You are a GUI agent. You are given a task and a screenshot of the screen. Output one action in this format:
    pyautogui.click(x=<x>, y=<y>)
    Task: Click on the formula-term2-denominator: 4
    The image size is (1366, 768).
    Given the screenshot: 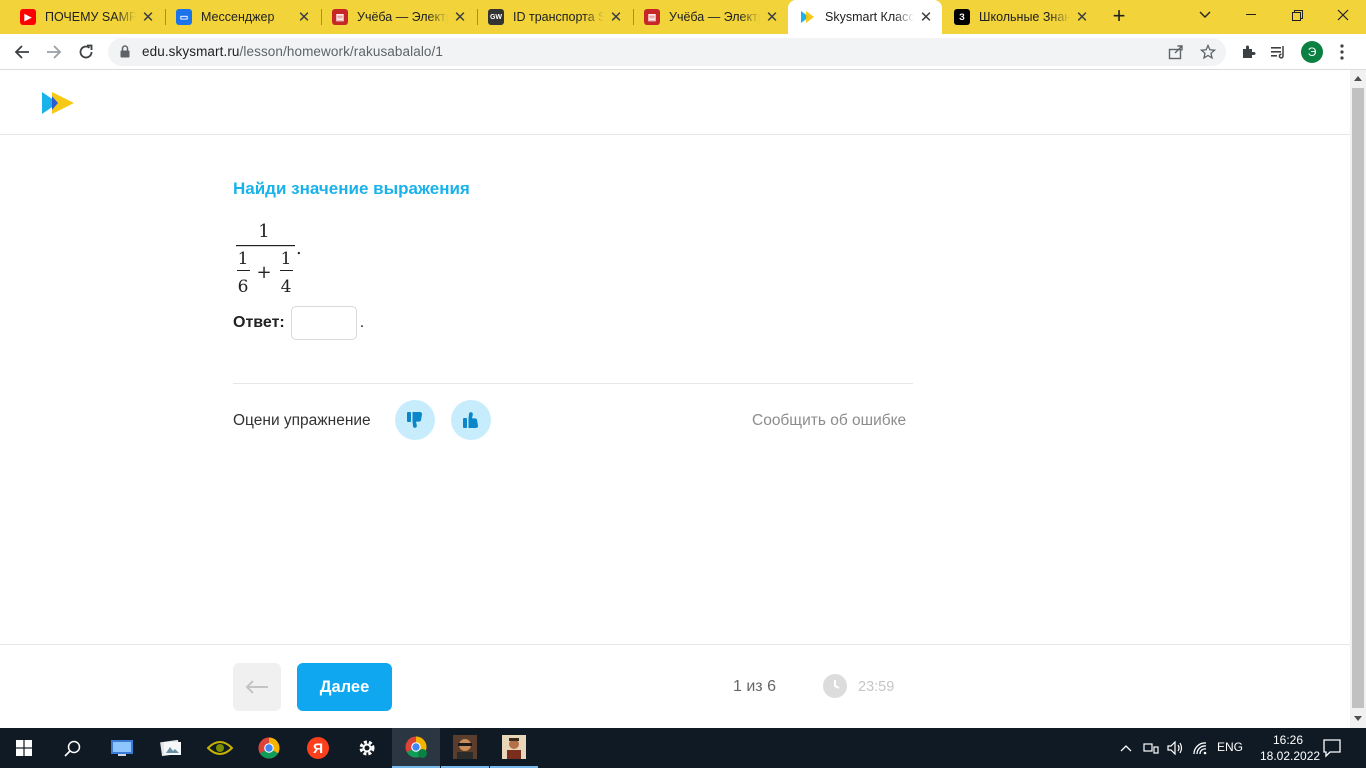 What is the action you would take?
    pyautogui.click(x=286, y=287)
    